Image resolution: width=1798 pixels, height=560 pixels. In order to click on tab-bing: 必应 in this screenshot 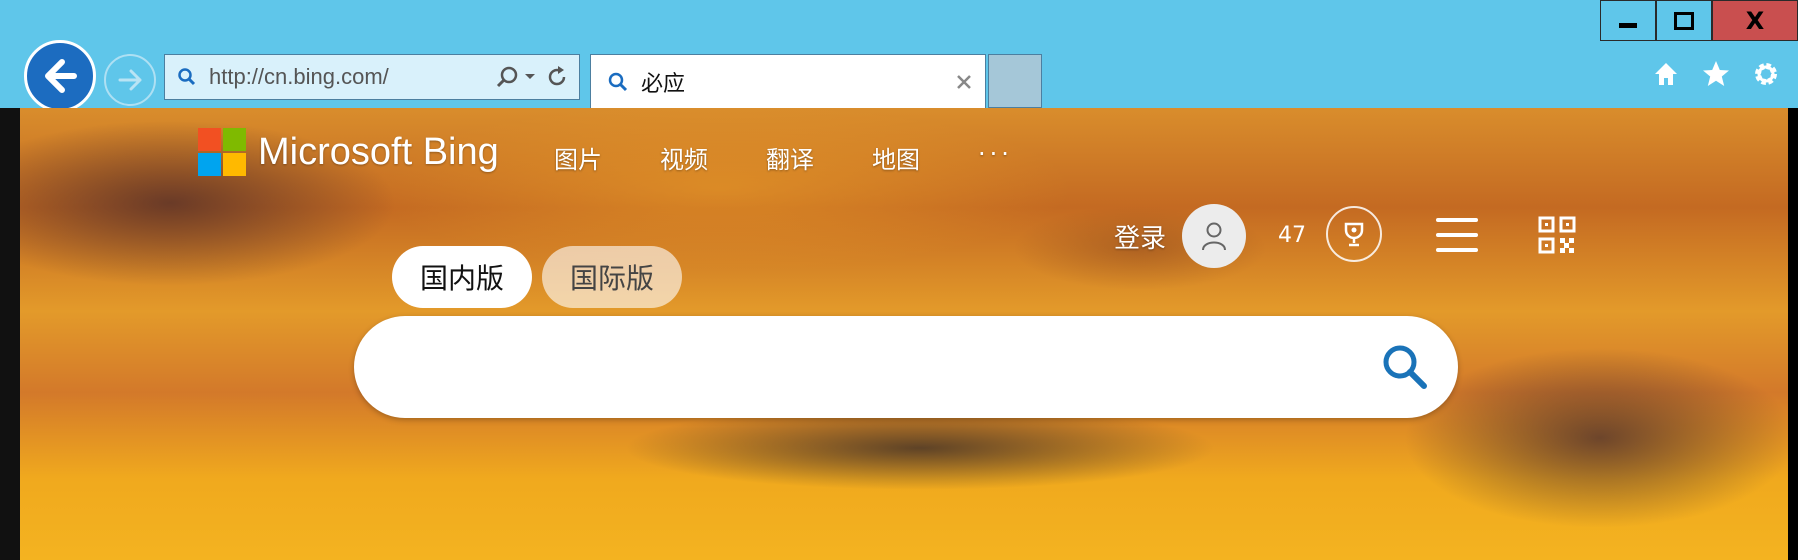, I will do `click(788, 81)`.